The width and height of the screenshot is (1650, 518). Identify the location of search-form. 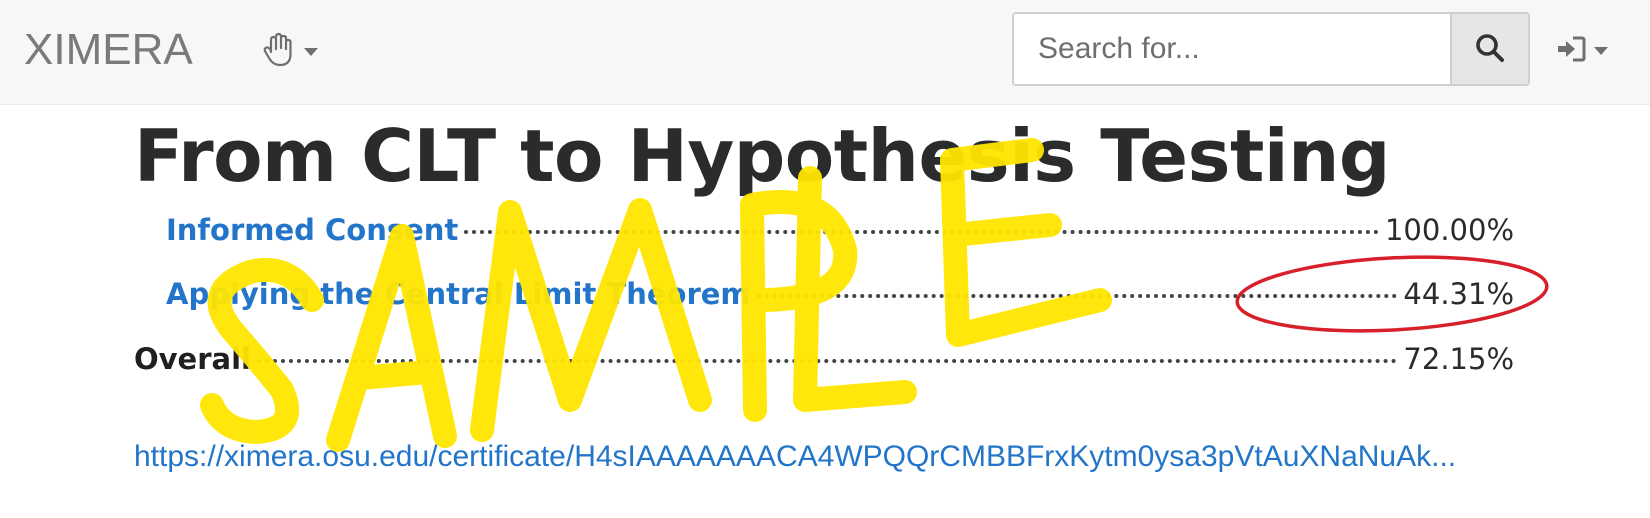
(1271, 49).